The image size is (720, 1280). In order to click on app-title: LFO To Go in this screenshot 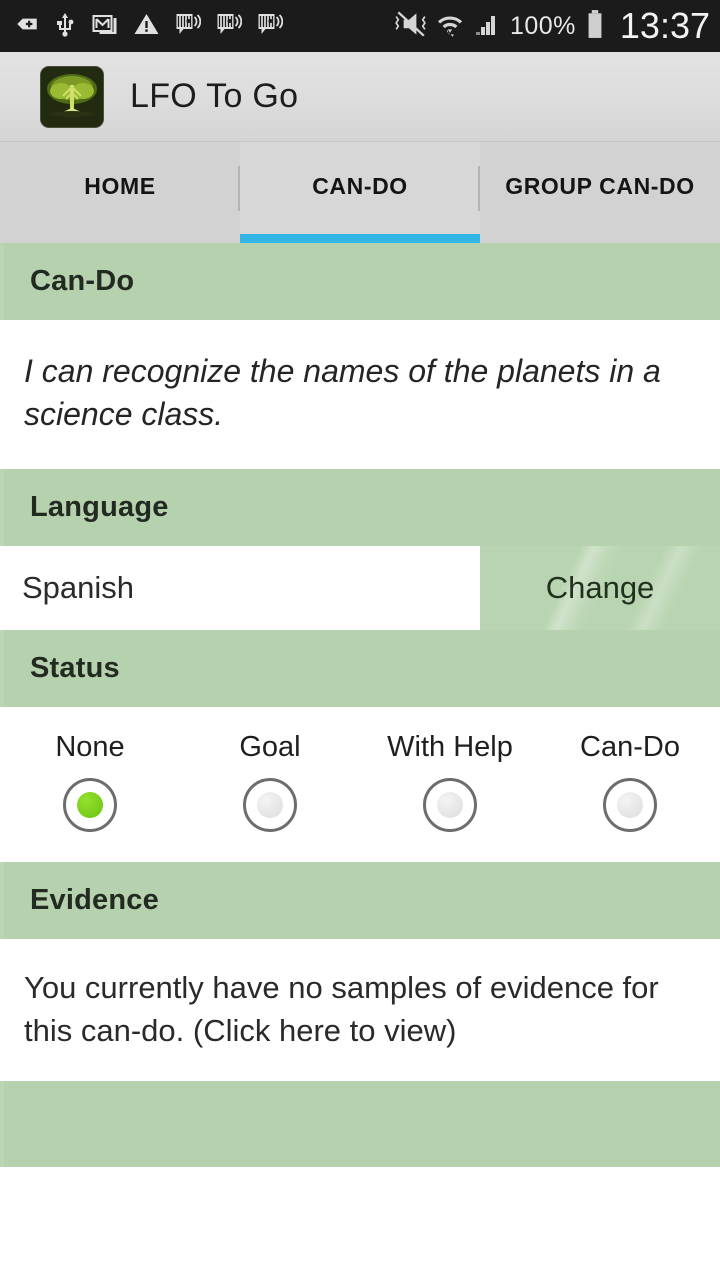, I will do `click(214, 96)`.